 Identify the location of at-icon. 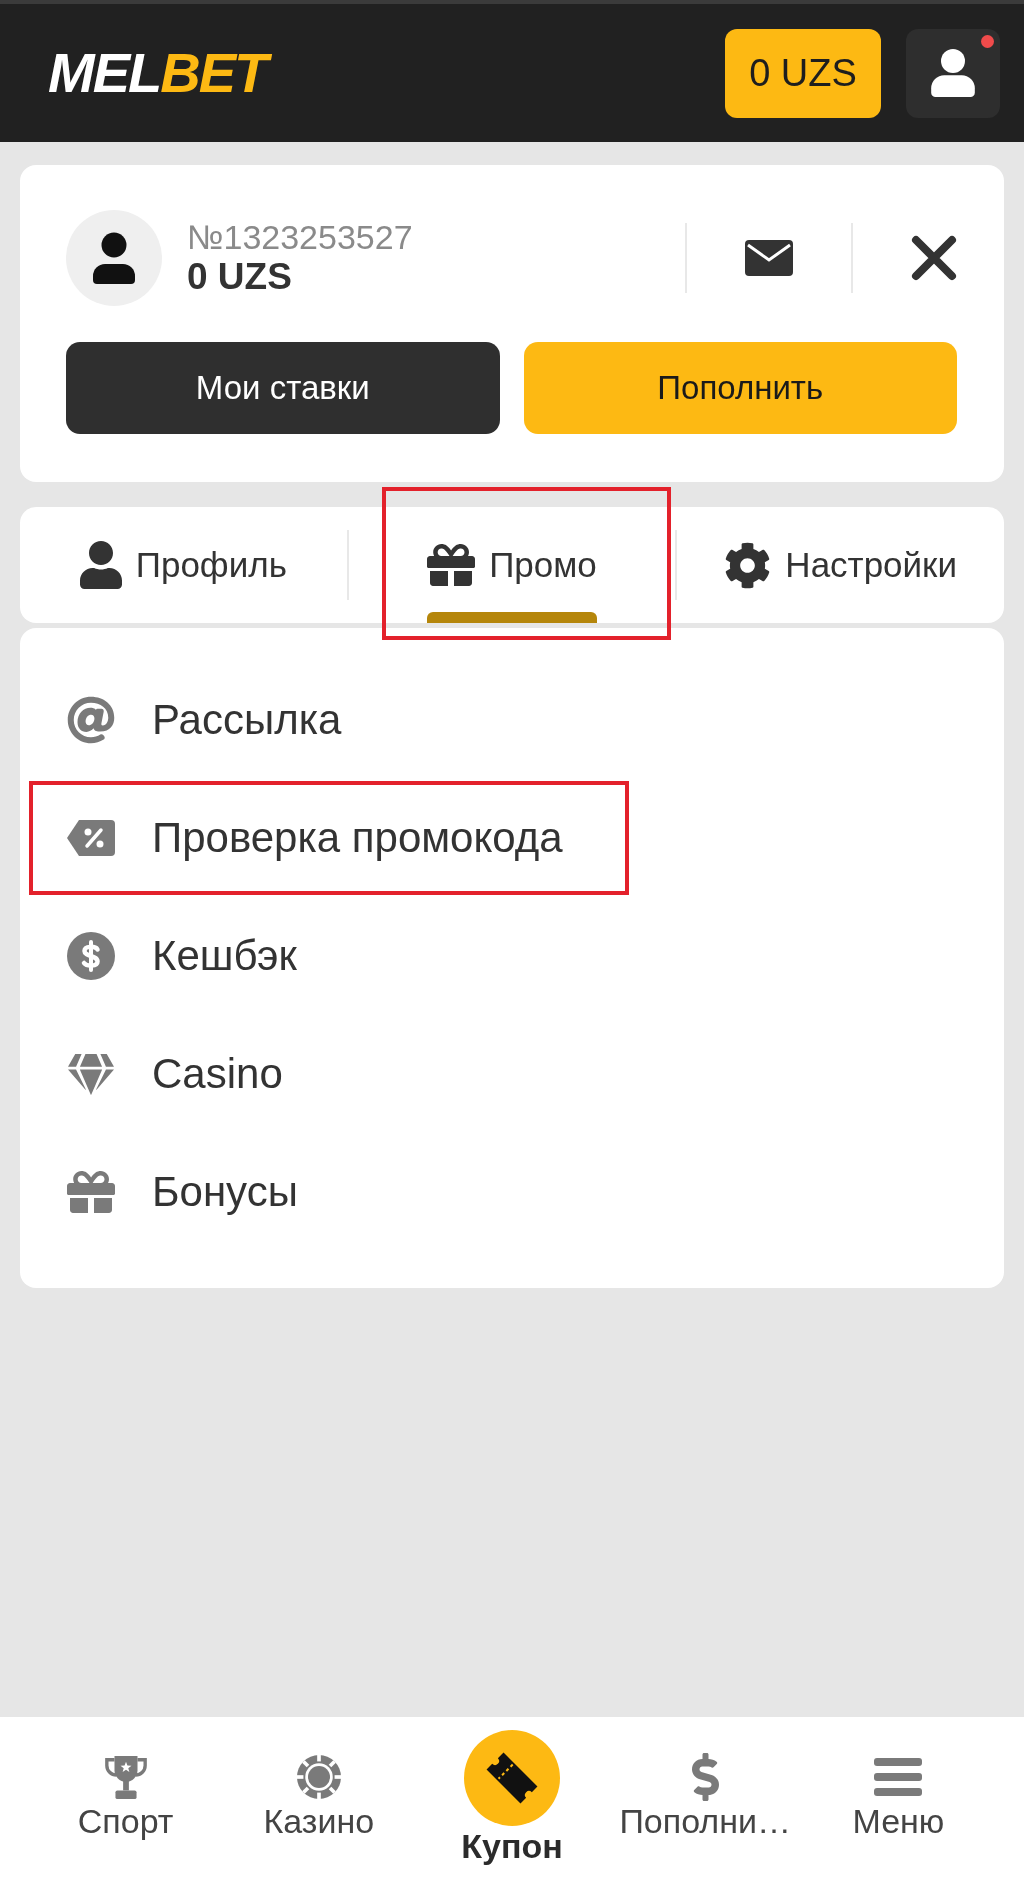
(91, 720).